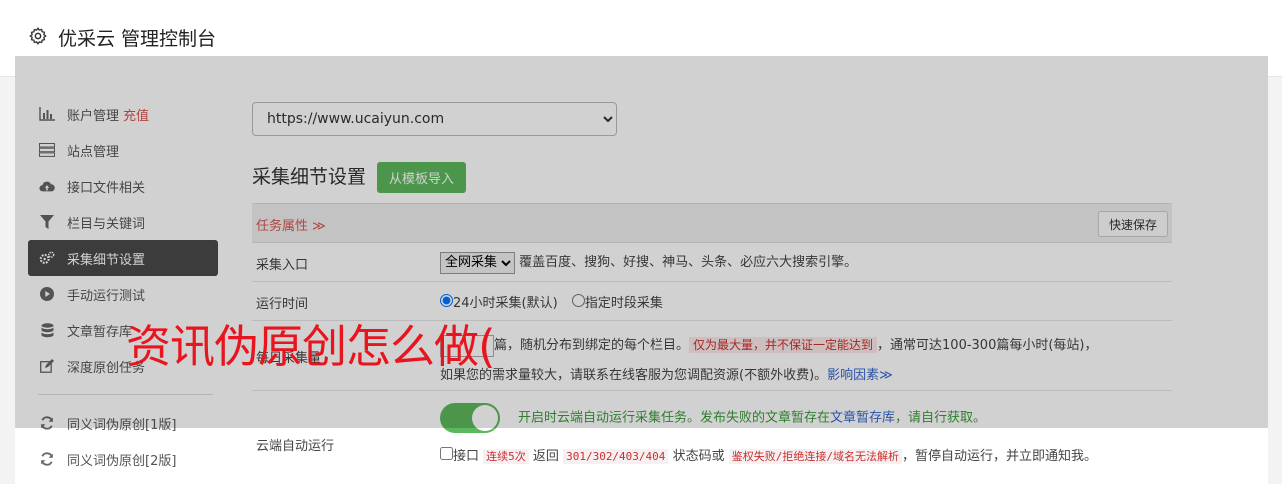 This screenshot has width=1282, height=484. What do you see at coordinates (47, 186) in the screenshot?
I see `cloud-upload-icon` at bounding box center [47, 186].